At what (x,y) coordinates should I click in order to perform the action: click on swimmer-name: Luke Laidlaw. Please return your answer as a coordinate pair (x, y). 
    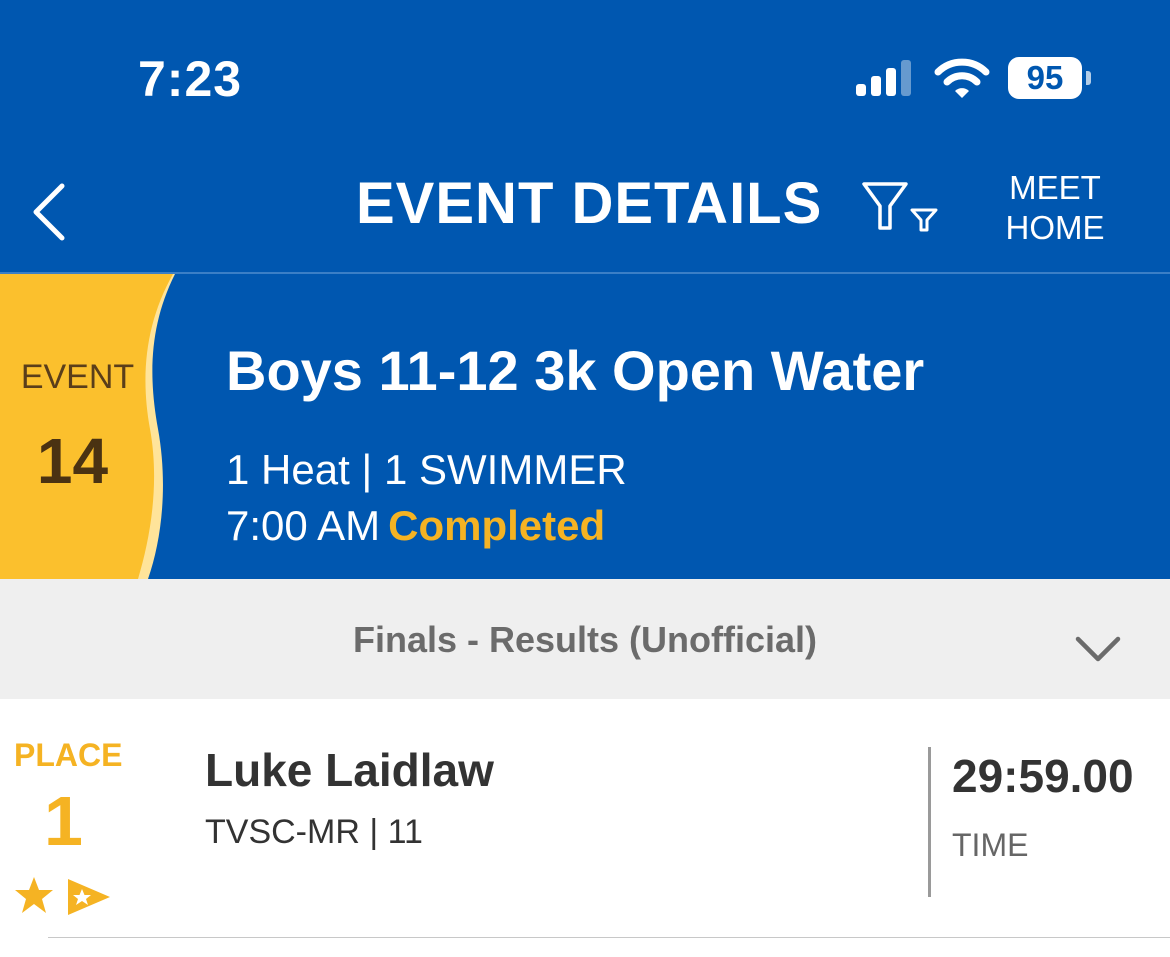
    Looking at the image, I should click on (349, 770).